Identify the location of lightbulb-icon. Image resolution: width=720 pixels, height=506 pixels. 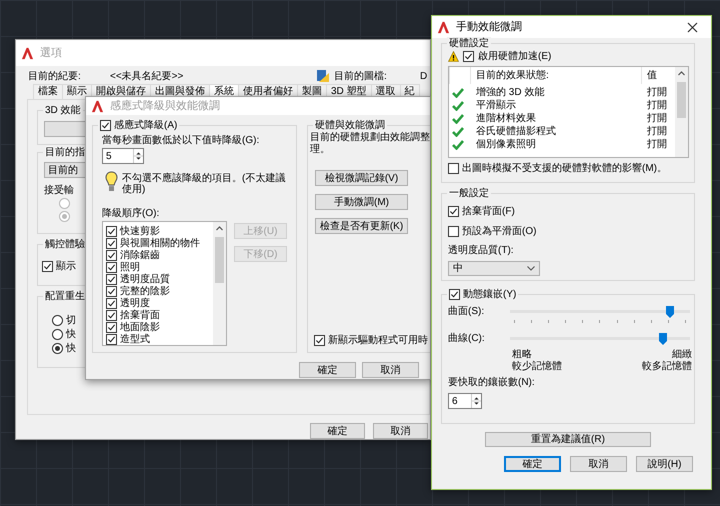
(111, 182).